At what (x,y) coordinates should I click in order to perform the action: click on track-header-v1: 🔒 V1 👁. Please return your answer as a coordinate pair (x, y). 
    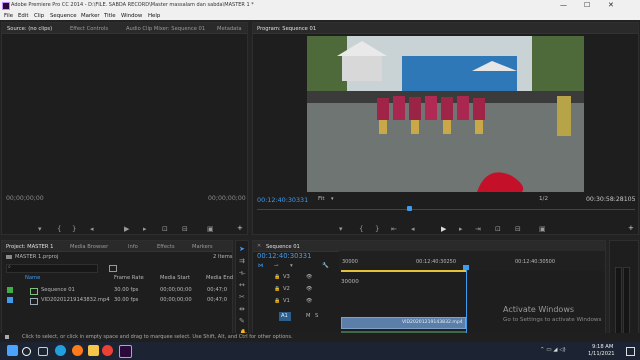
    Looking at the image, I should click on (296, 302).